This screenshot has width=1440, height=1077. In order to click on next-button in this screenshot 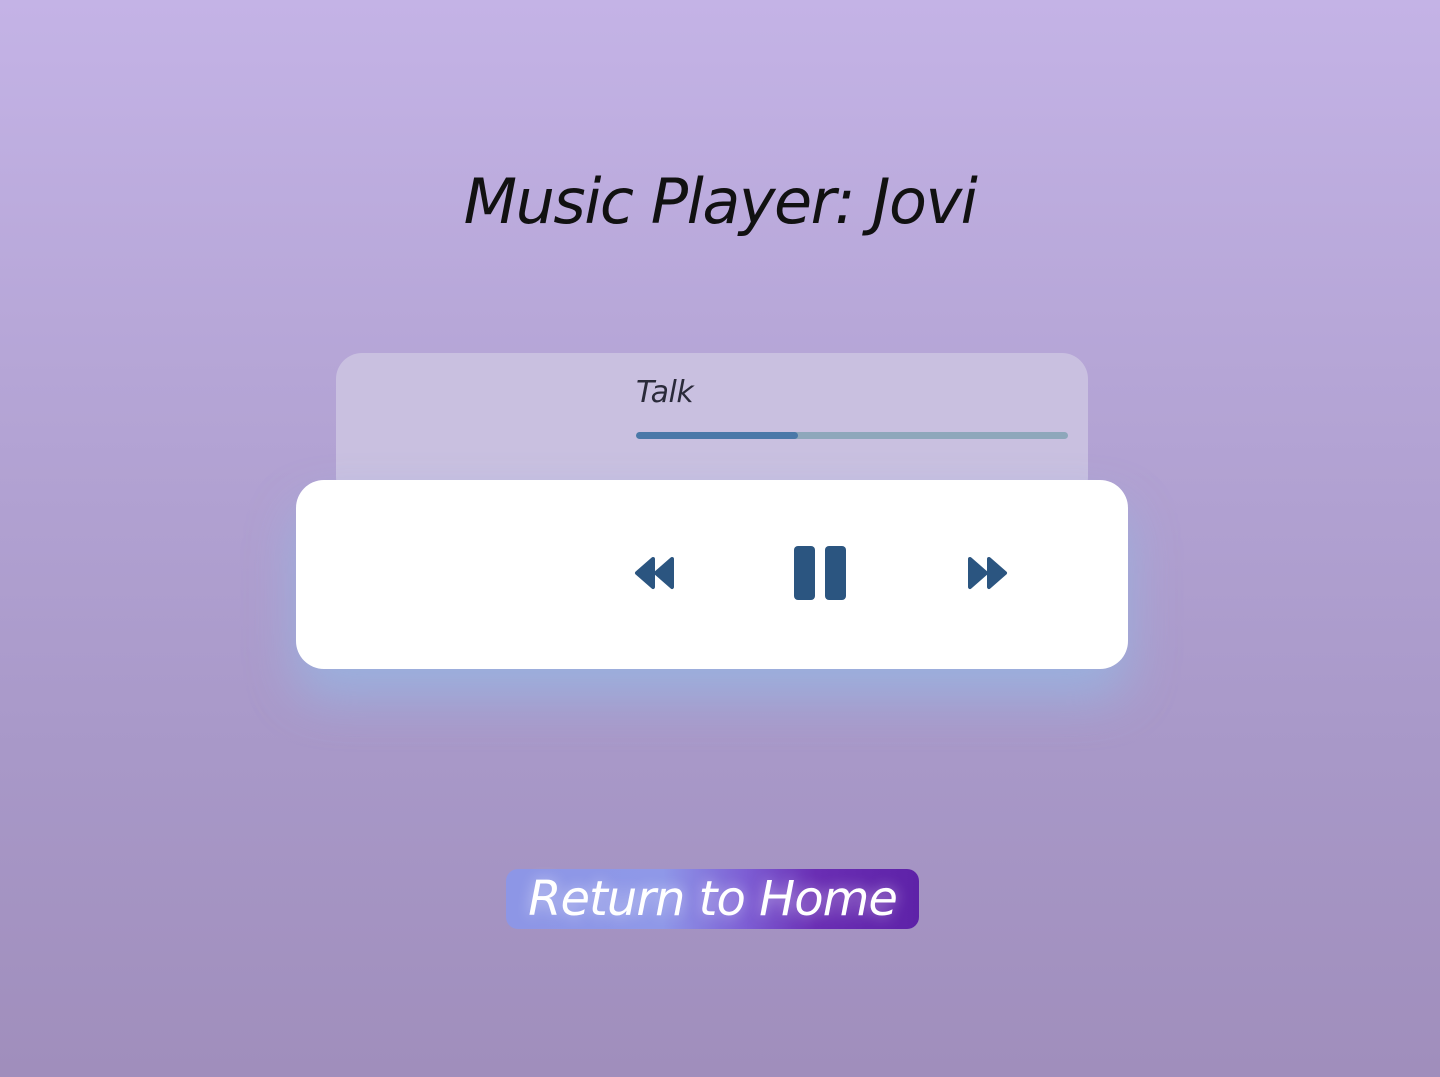, I will do `click(987, 573)`.